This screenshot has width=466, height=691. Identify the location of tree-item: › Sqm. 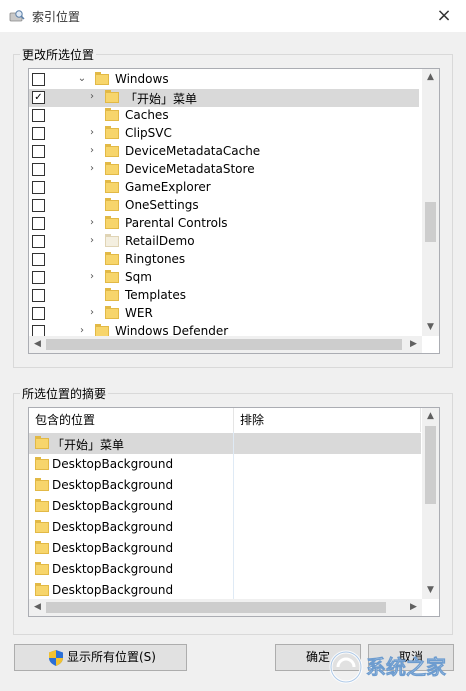
(224, 278).